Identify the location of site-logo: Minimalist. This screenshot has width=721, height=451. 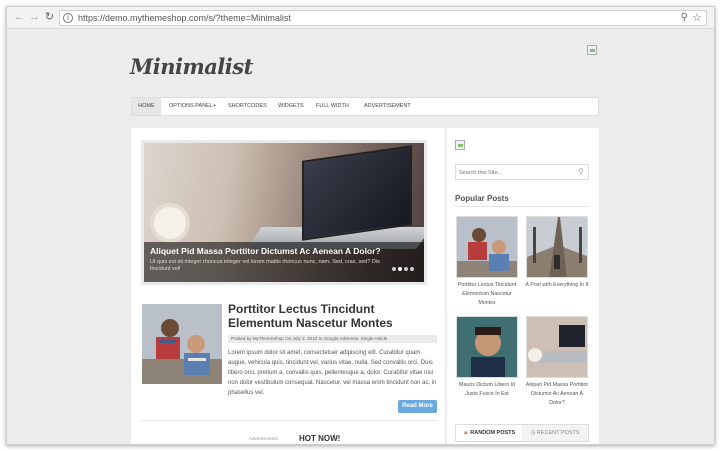
(191, 66).